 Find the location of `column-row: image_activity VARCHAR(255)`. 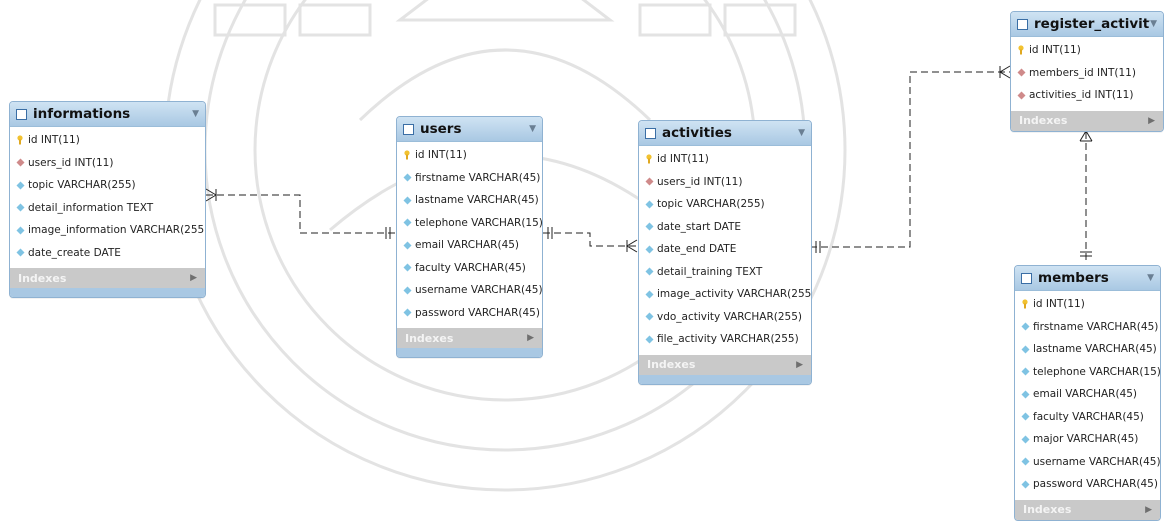

column-row: image_activity VARCHAR(255) is located at coordinates (725, 294).